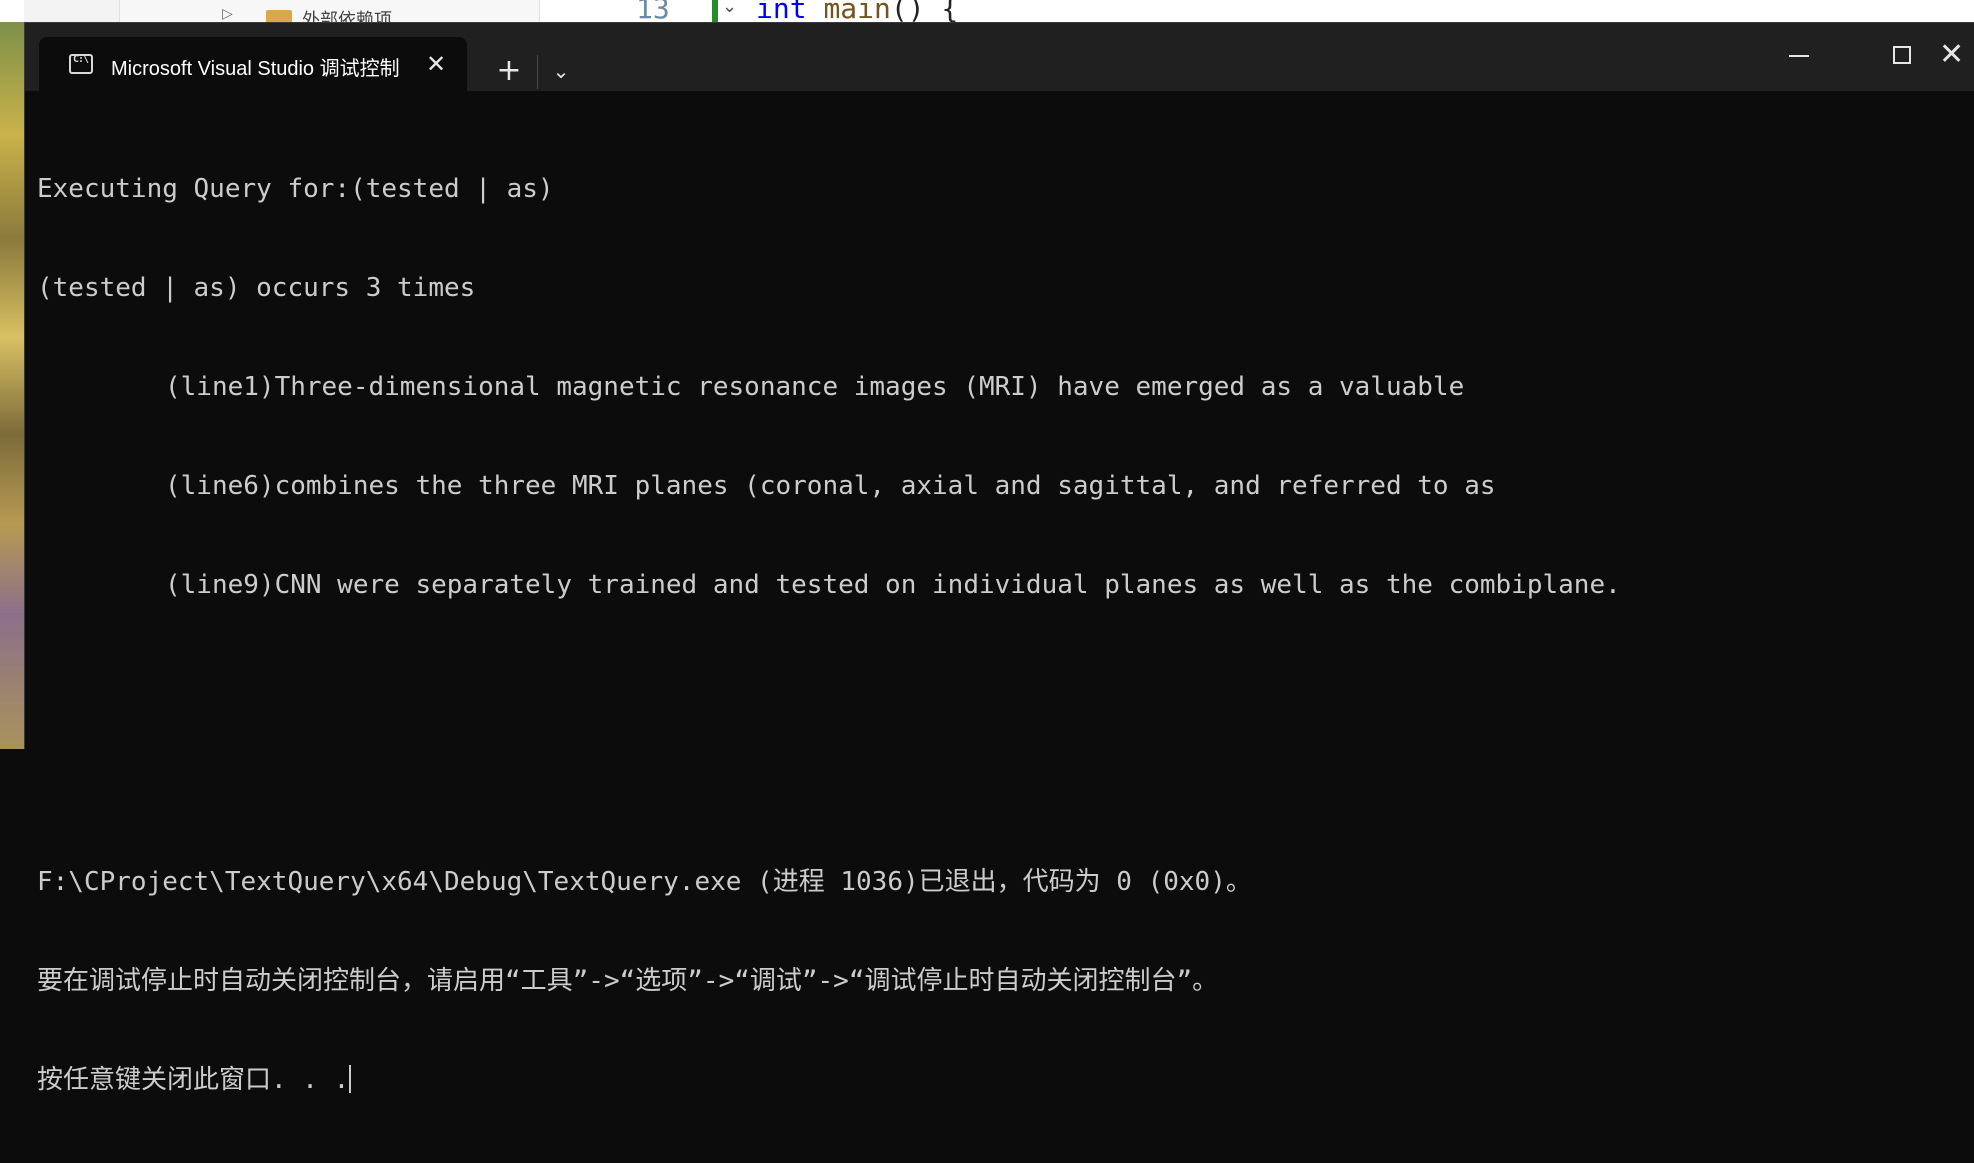  I want to click on minimize-icon, so click(1799, 56).